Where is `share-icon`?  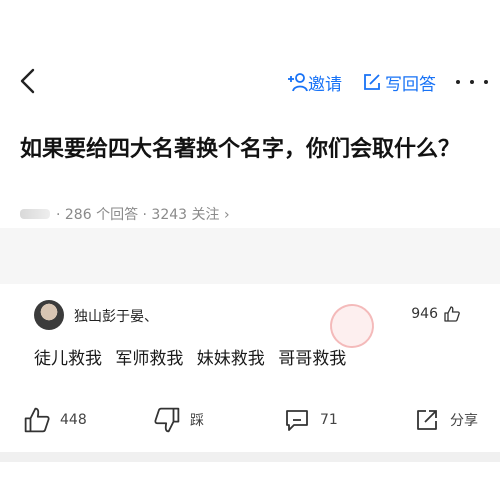 share-icon is located at coordinates (427, 420).